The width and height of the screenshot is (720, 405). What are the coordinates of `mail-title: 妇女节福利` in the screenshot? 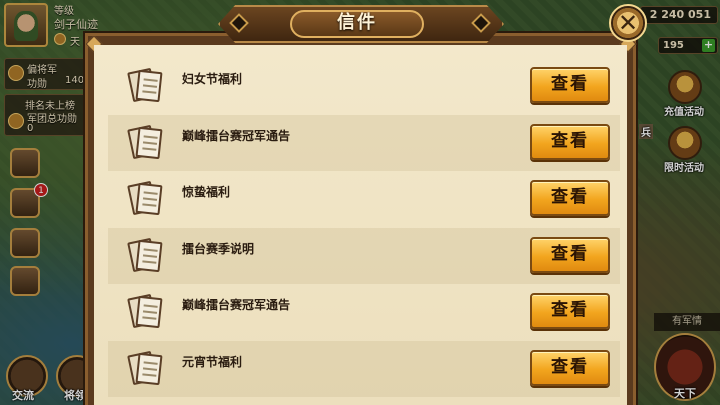 It's located at (212, 79).